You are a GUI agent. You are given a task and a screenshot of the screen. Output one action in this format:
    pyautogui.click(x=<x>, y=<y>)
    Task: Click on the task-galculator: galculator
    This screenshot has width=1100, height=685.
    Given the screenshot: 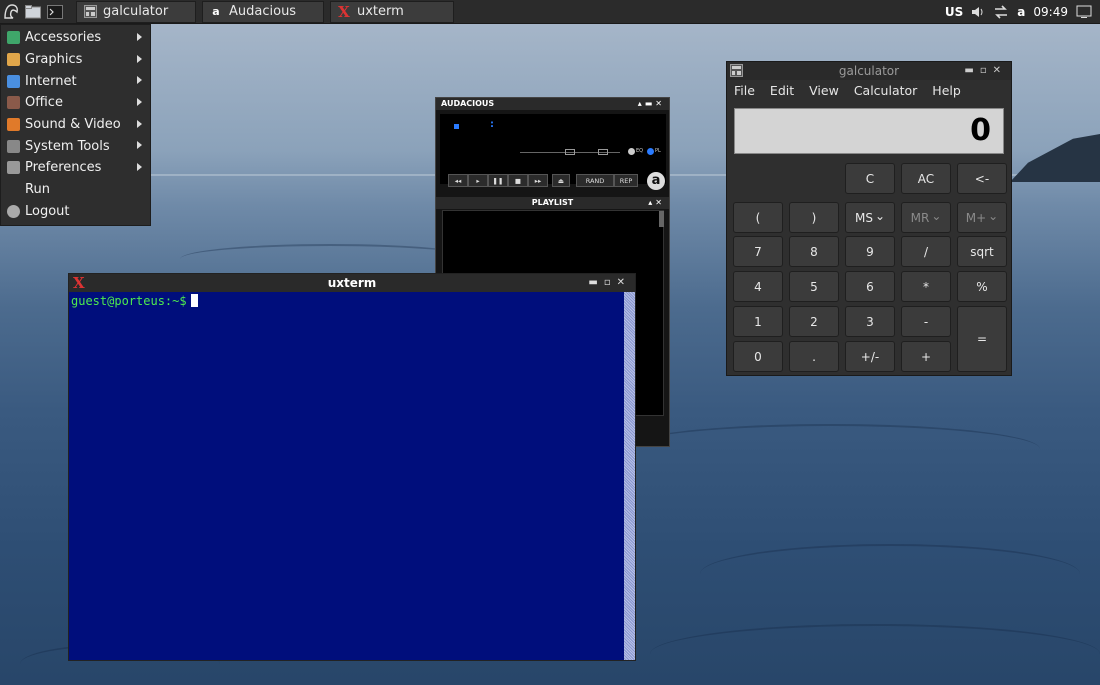 What is the action you would take?
    pyautogui.click(x=136, y=11)
    